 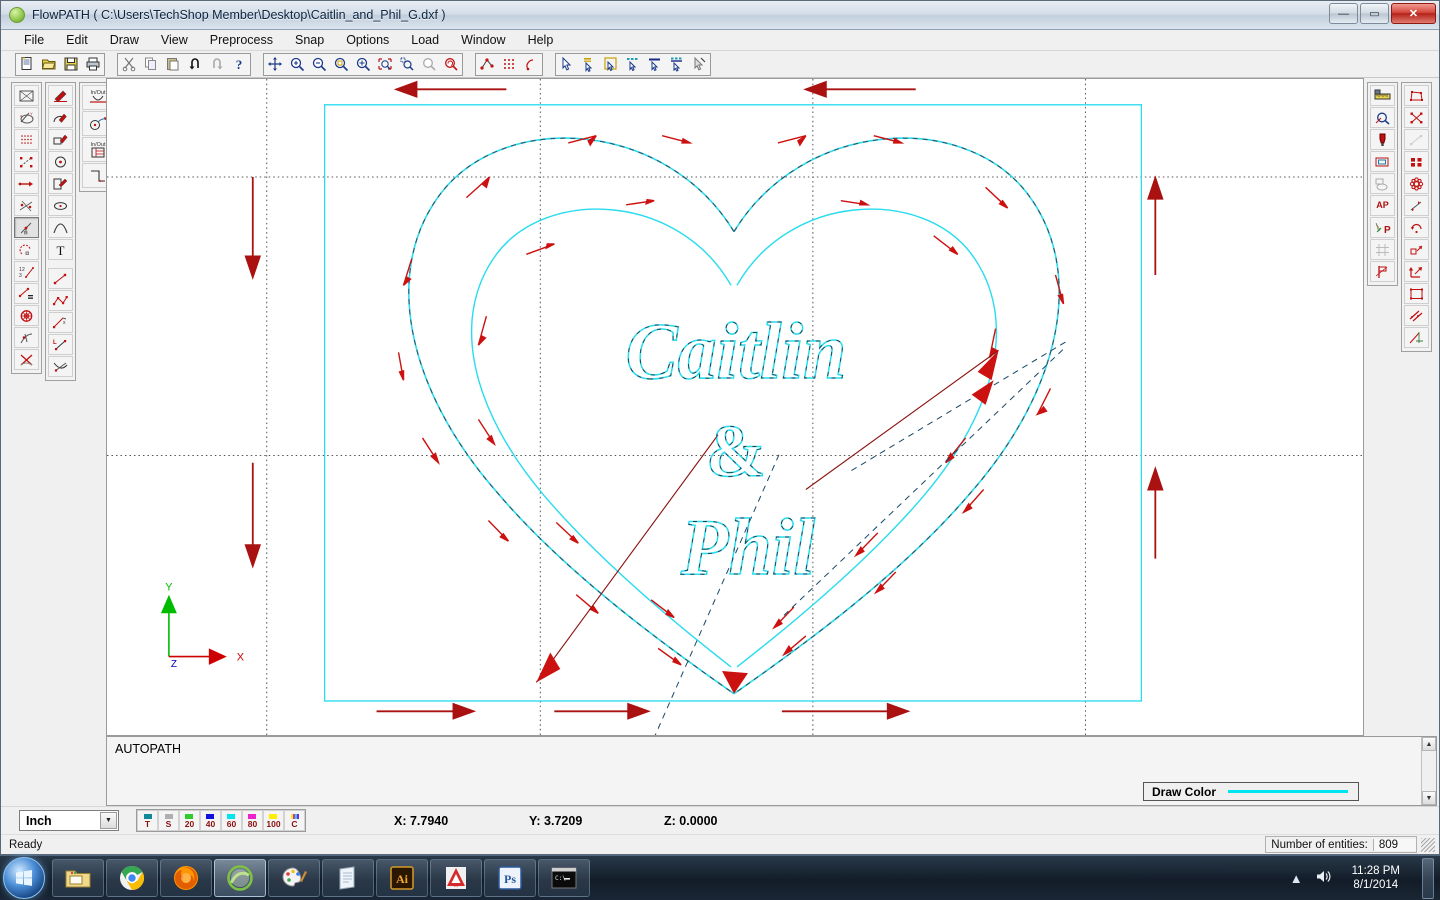 I want to click on help-question-icon: ?, so click(x=239, y=64).